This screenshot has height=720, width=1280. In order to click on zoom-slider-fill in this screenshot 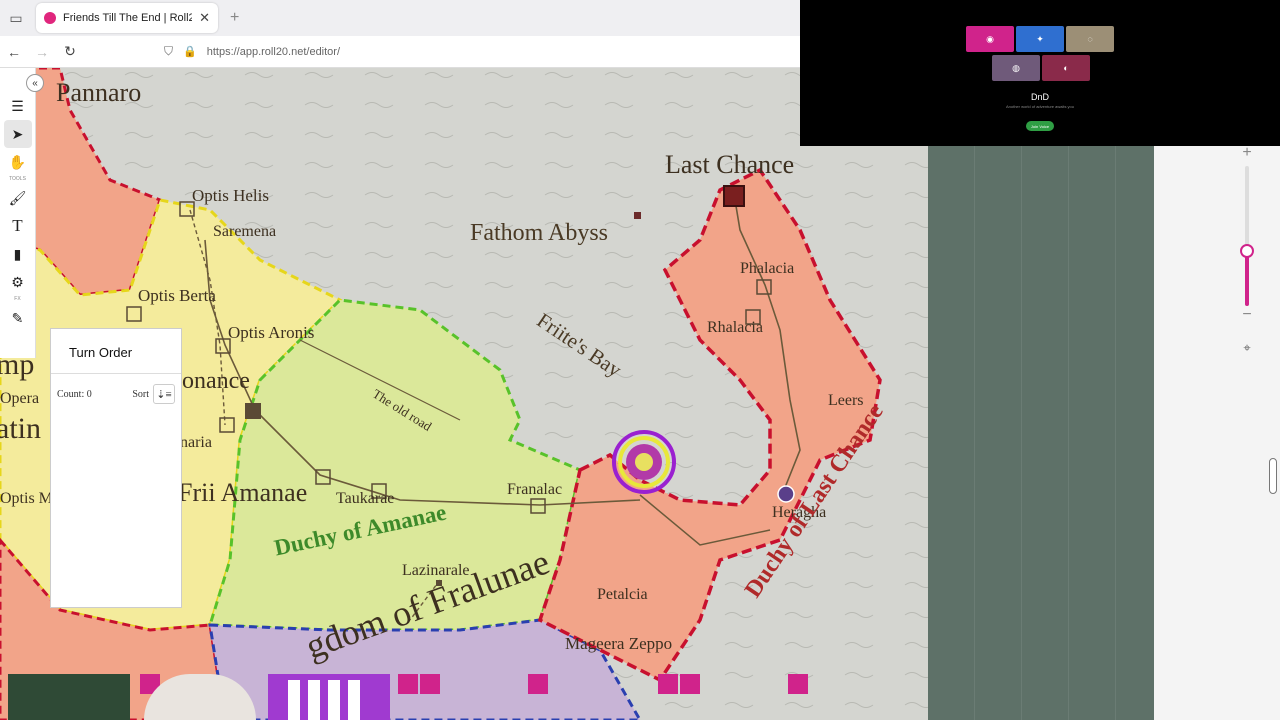, I will do `click(1247, 278)`.